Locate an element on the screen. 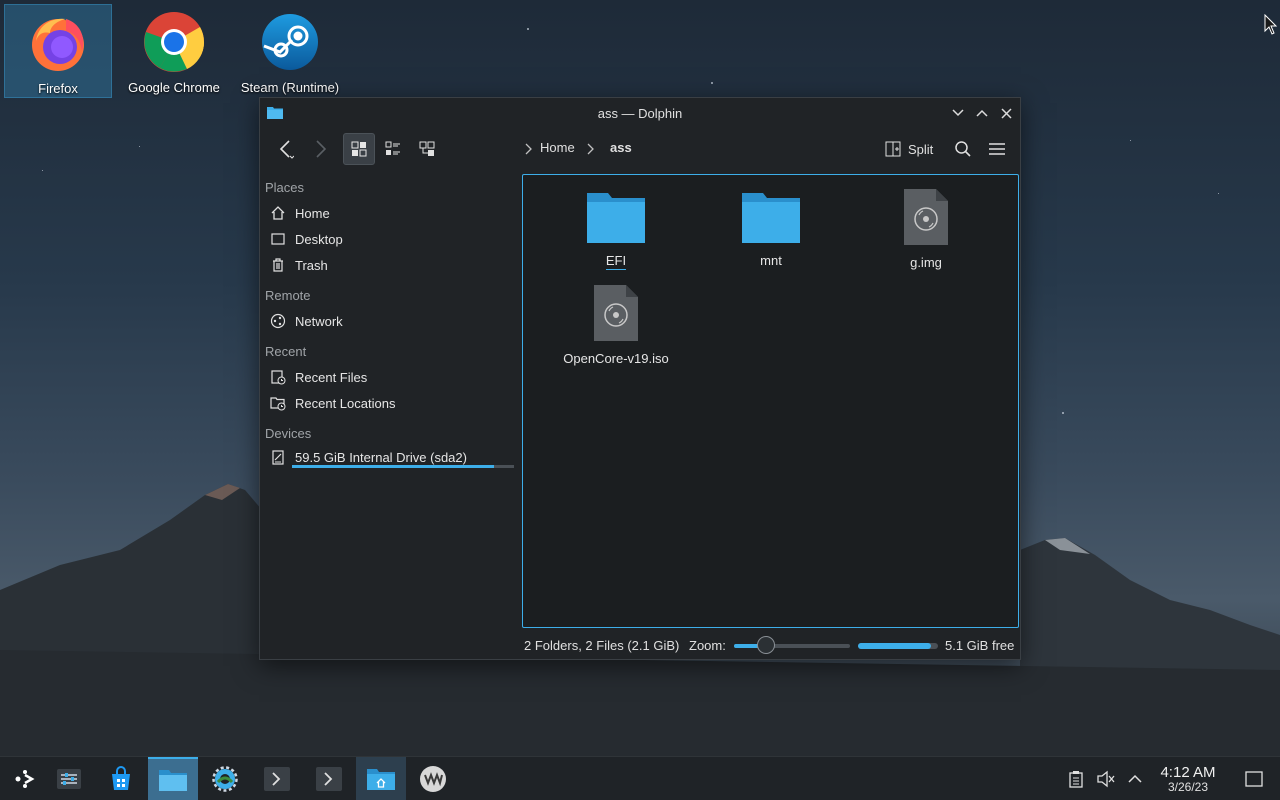 Image resolution: width=1280 pixels, height=800 pixels. sidebar-item-label: Recent Locations is located at coordinates (345, 403).